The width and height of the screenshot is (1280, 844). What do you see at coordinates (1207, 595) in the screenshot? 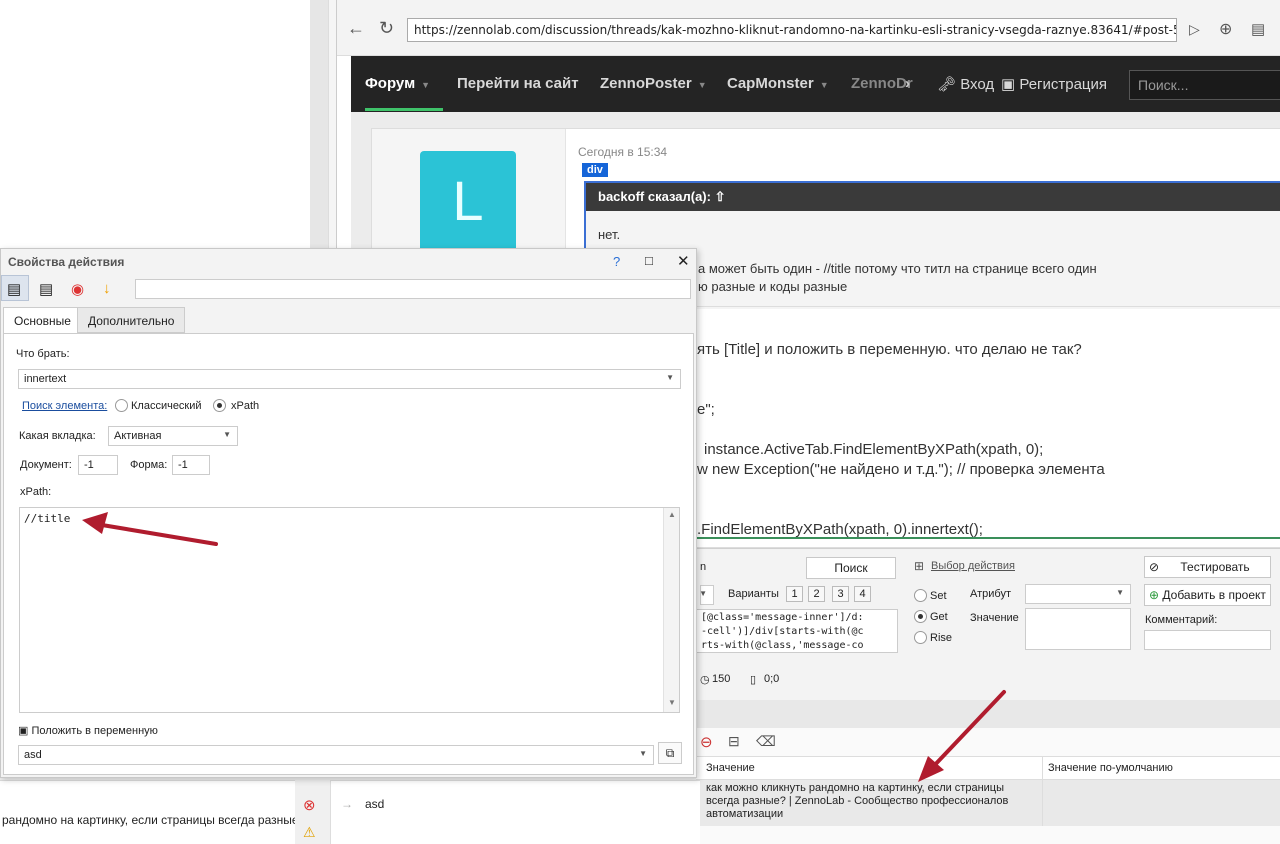
I see `add-to-project-button: ⊕ Добавить в проект` at bounding box center [1207, 595].